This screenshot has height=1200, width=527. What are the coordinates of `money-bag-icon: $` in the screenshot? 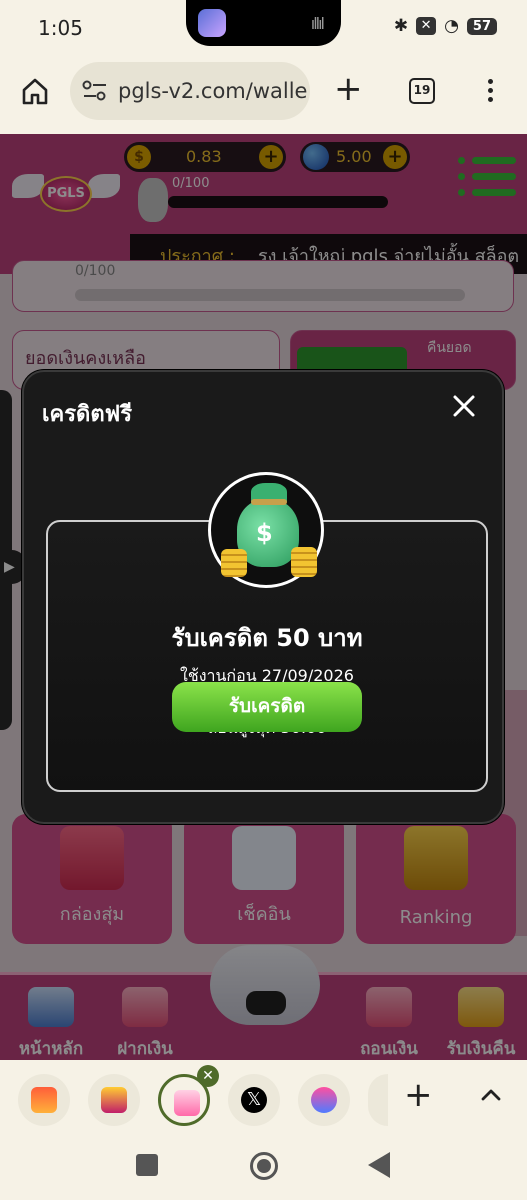 It's located at (266, 530).